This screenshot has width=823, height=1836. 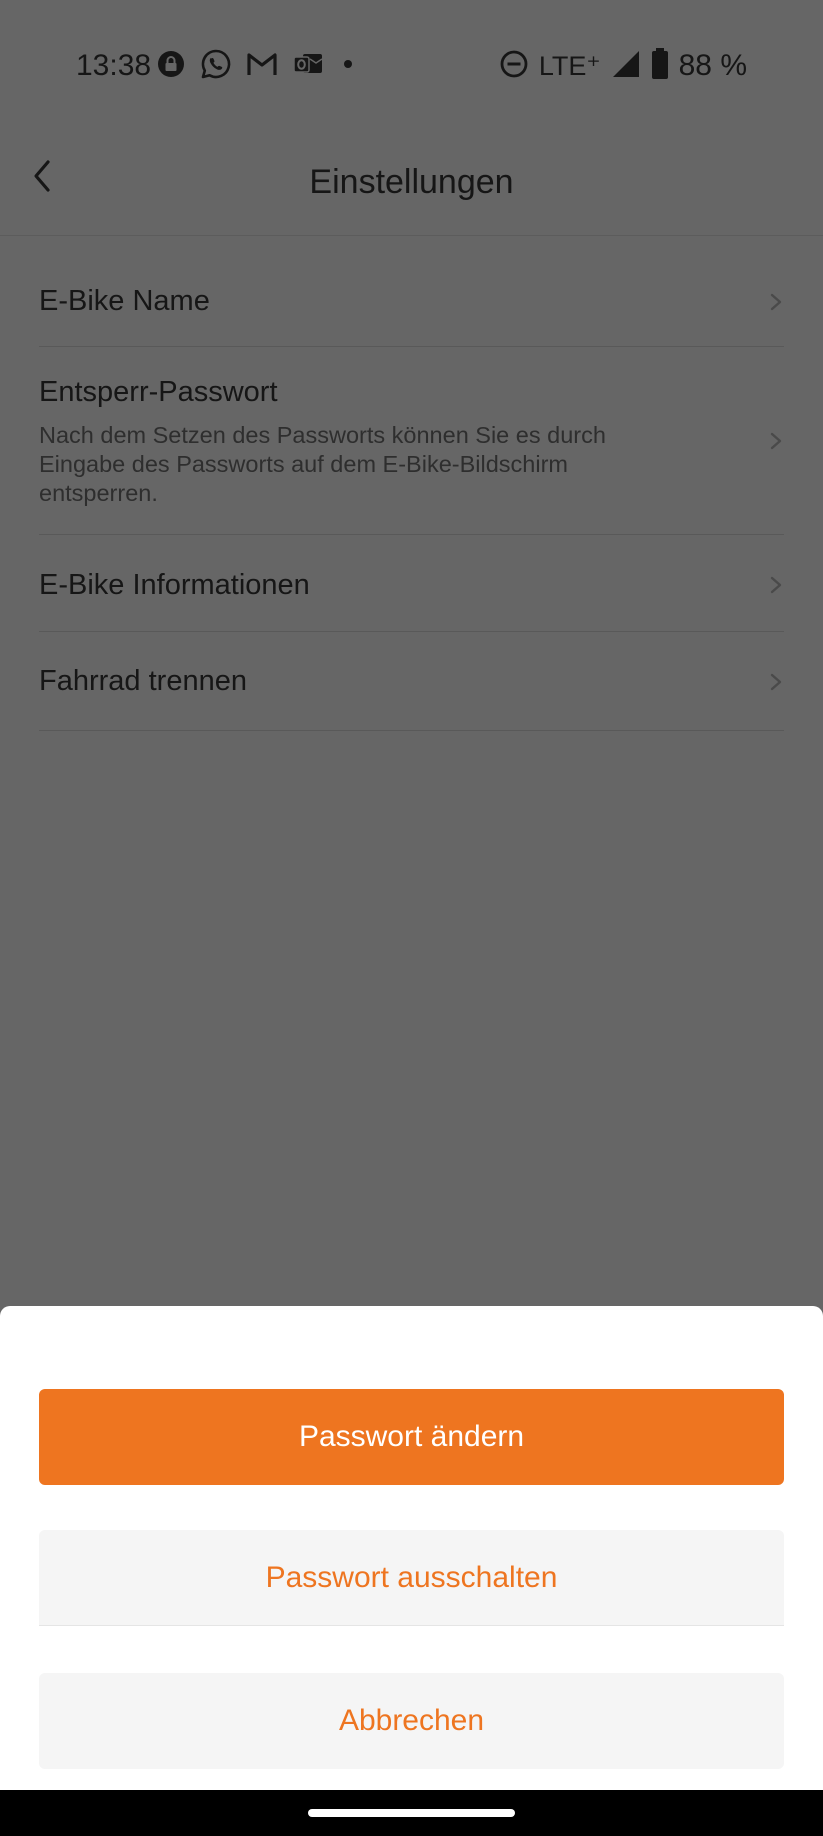 I want to click on status-time: 13:38, so click(x=114, y=65).